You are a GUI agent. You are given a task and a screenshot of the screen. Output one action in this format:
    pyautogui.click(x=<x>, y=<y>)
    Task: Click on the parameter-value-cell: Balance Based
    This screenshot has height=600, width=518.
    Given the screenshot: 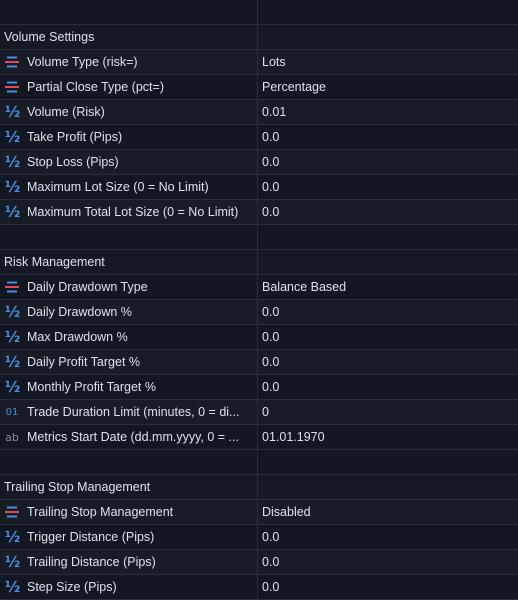 What is the action you would take?
    pyautogui.click(x=388, y=287)
    